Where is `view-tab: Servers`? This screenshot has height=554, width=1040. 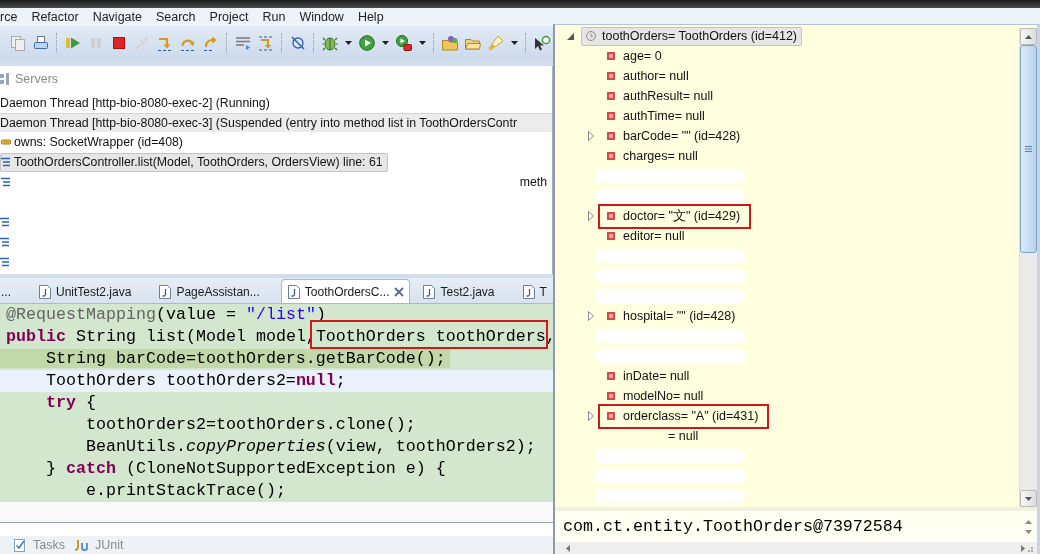
view-tab: Servers is located at coordinates (37, 79).